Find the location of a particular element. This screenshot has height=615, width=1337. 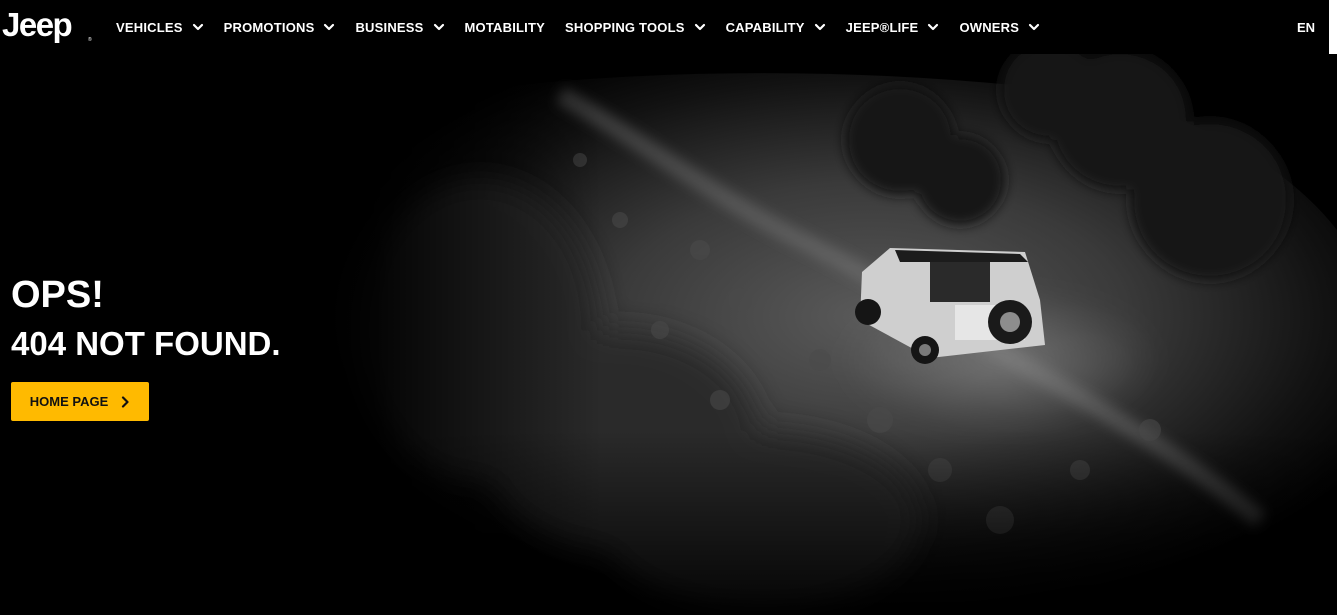

nav-item-label: OWNERS is located at coordinates (989, 27).